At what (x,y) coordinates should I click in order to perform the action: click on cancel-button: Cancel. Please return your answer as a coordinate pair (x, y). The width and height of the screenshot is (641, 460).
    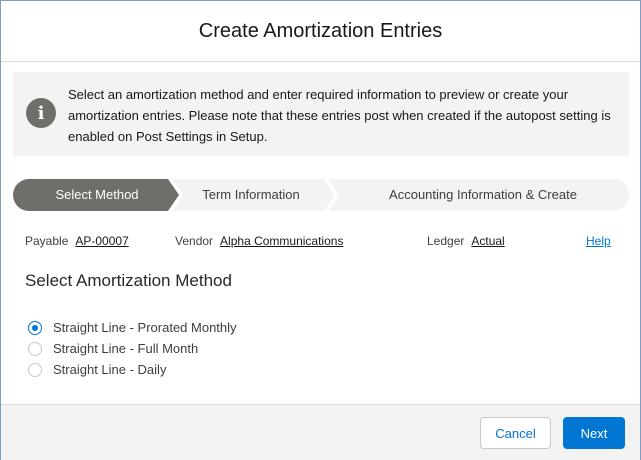
    Looking at the image, I should click on (515, 433).